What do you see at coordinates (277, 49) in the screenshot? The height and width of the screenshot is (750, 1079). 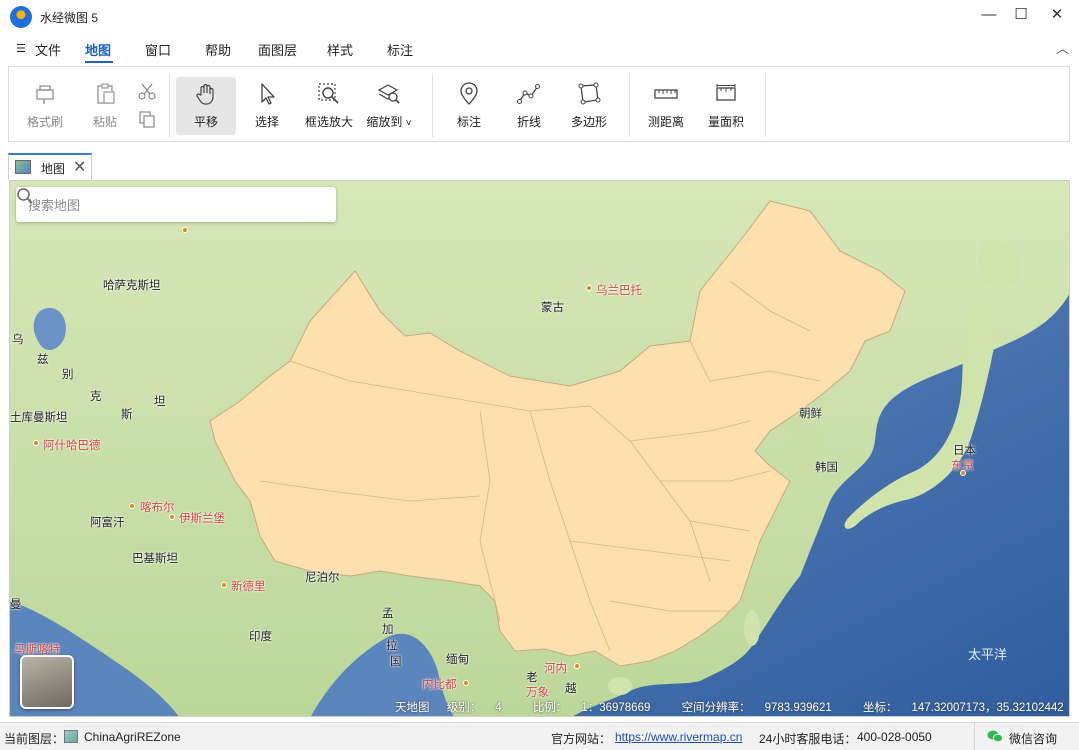 I see `menu-polygon-layer: 面图层` at bounding box center [277, 49].